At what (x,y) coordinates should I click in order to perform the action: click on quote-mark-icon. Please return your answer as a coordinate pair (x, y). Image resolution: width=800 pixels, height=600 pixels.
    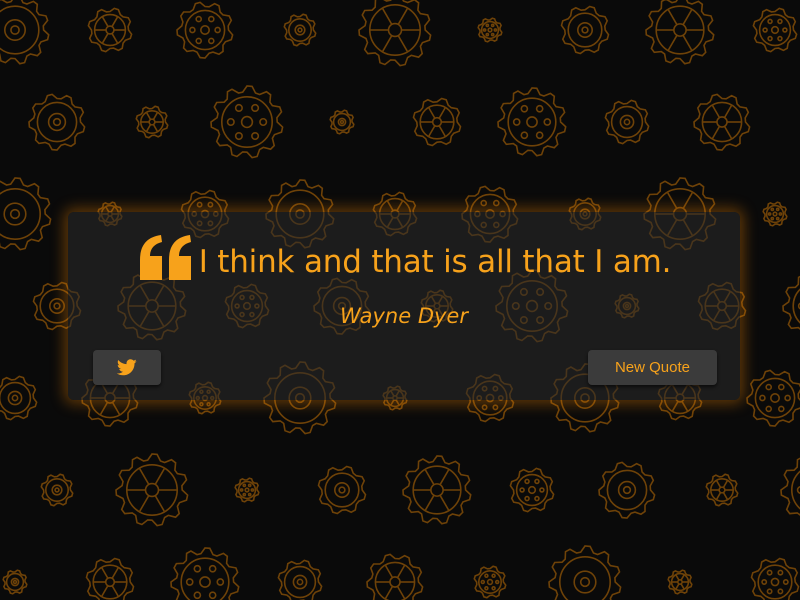
    Looking at the image, I should click on (165, 257).